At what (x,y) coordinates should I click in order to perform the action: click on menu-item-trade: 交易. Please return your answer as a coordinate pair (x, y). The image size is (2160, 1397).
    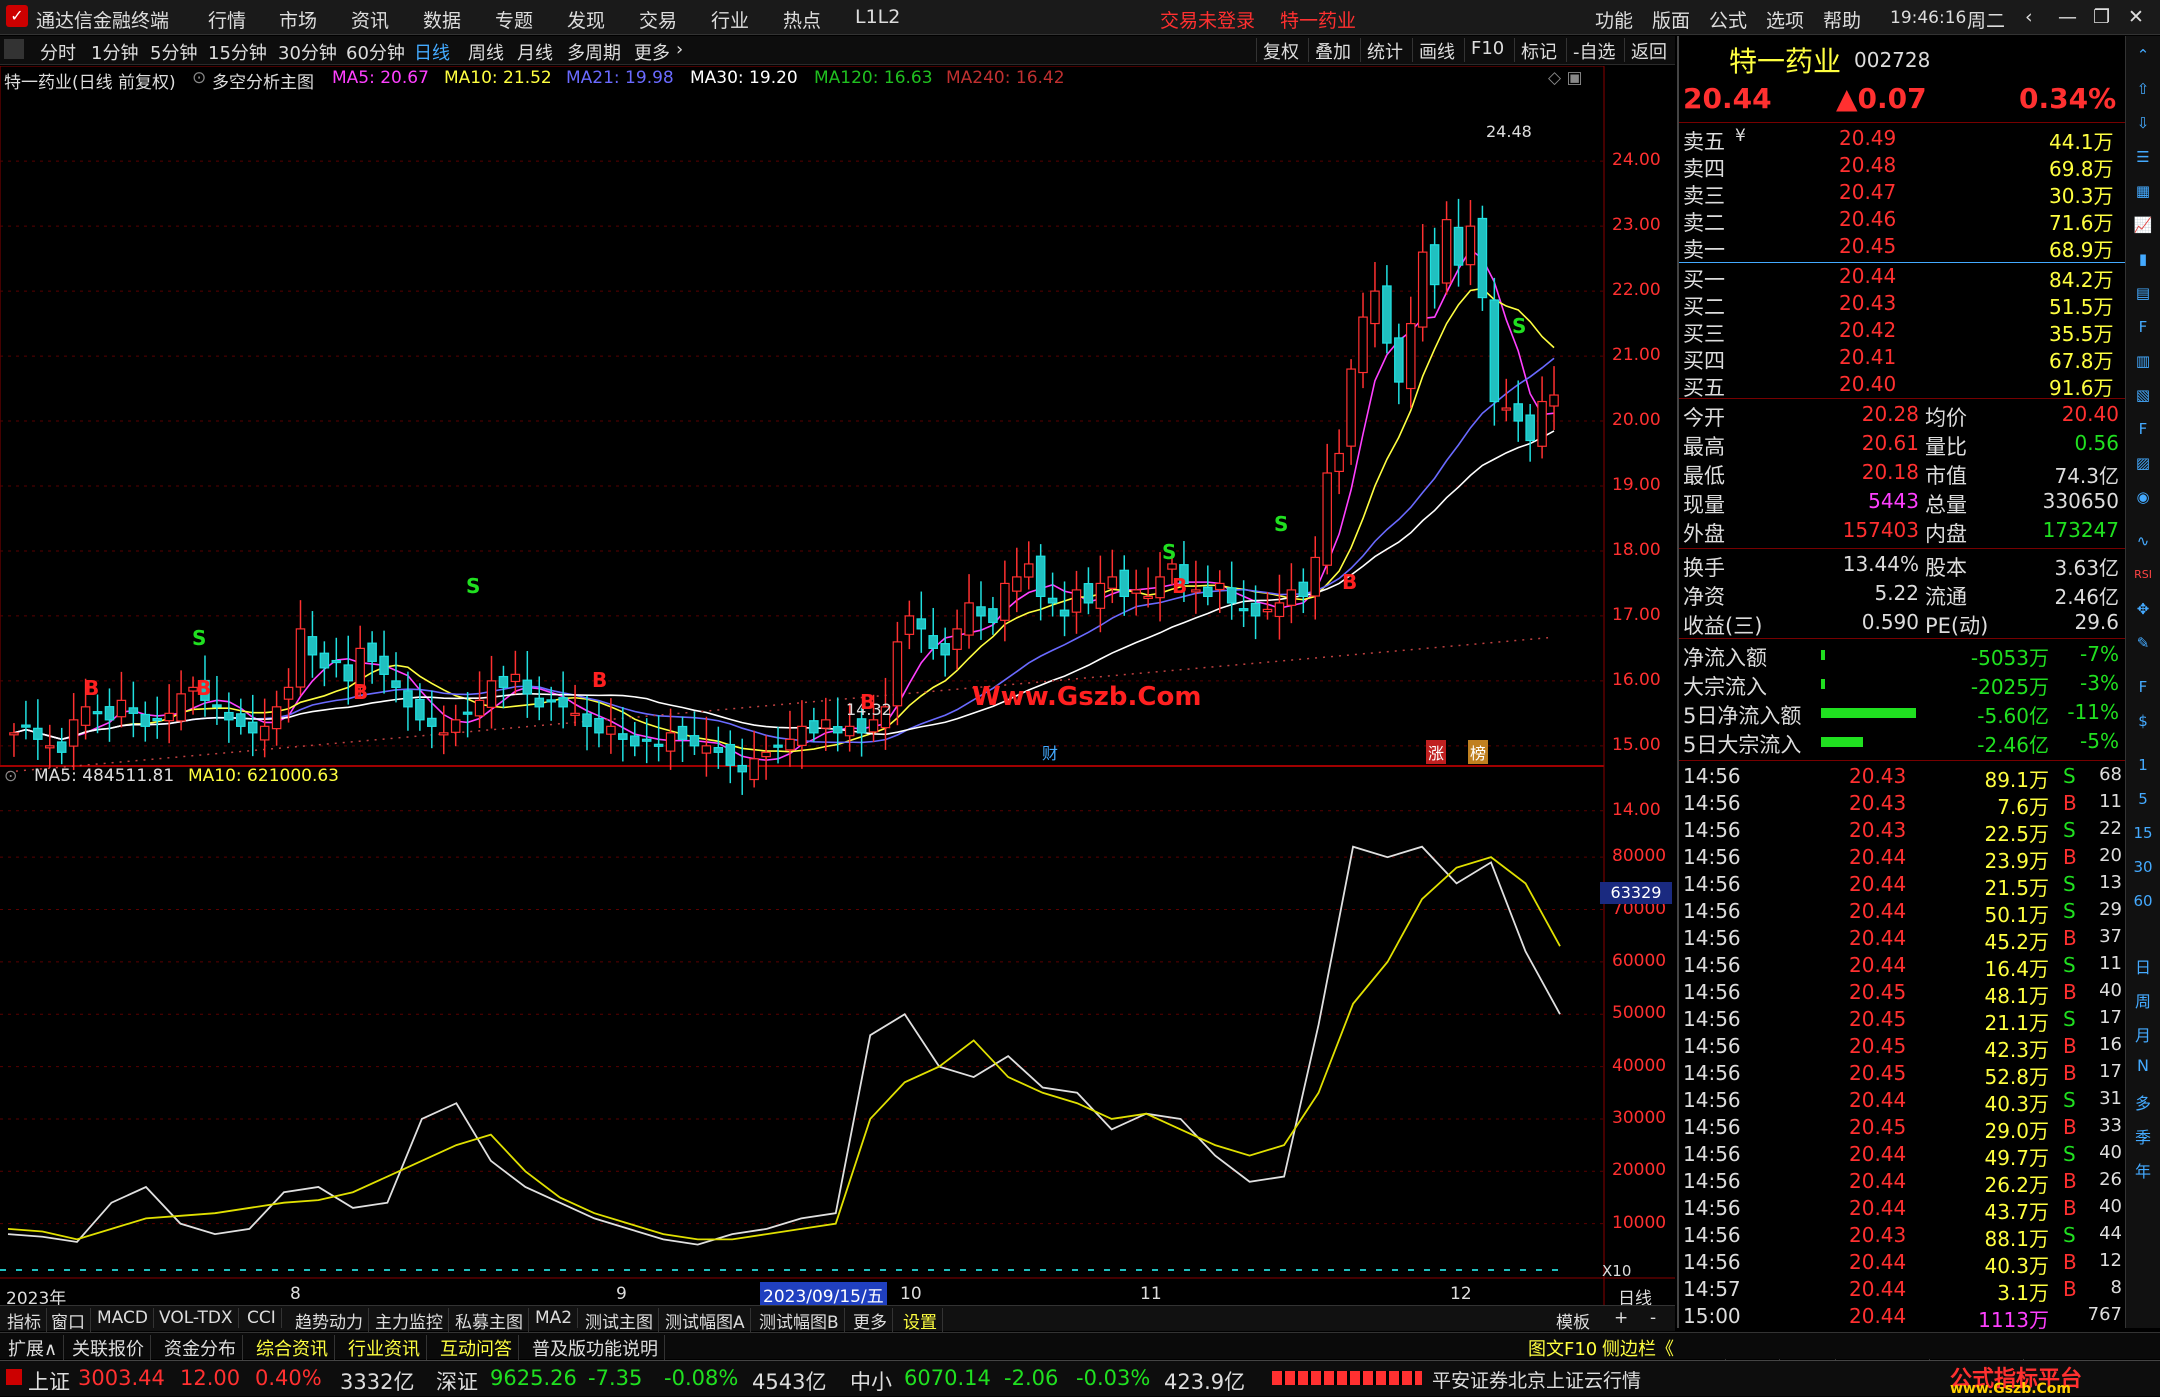
    Looking at the image, I should click on (658, 19).